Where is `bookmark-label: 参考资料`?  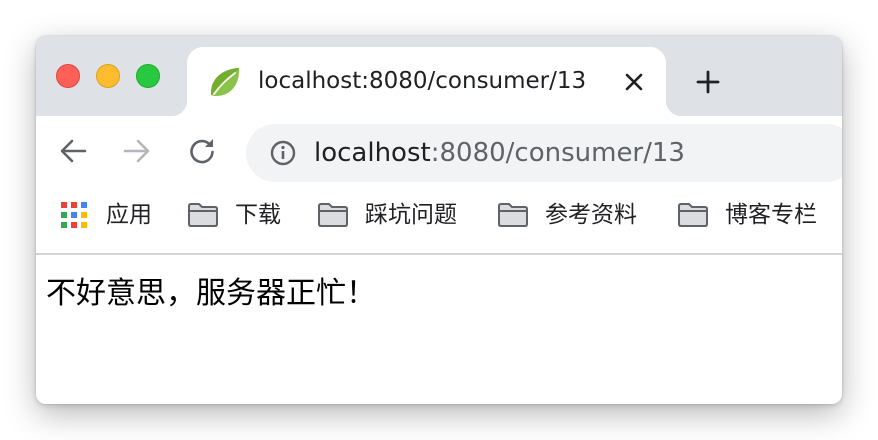 bookmark-label: 参考资料 is located at coordinates (591, 215).